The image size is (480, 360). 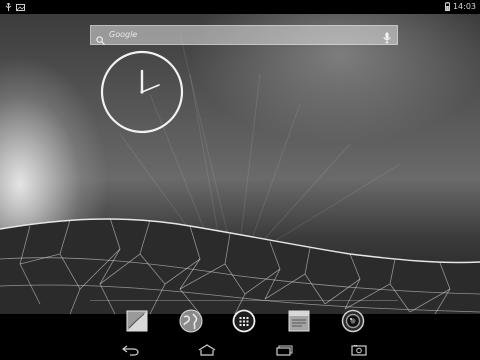 I want to click on search-icon, so click(x=100, y=39).